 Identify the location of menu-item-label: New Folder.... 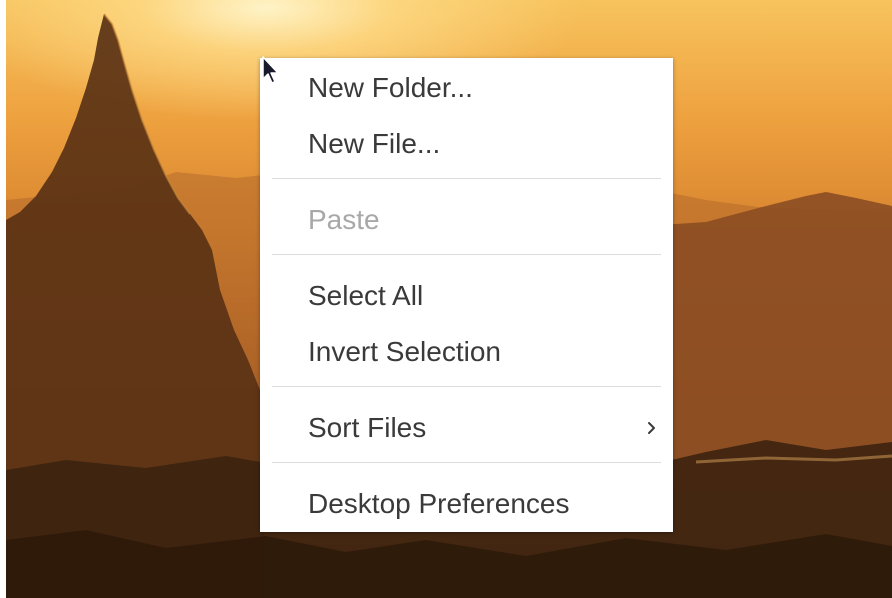
(390, 87).